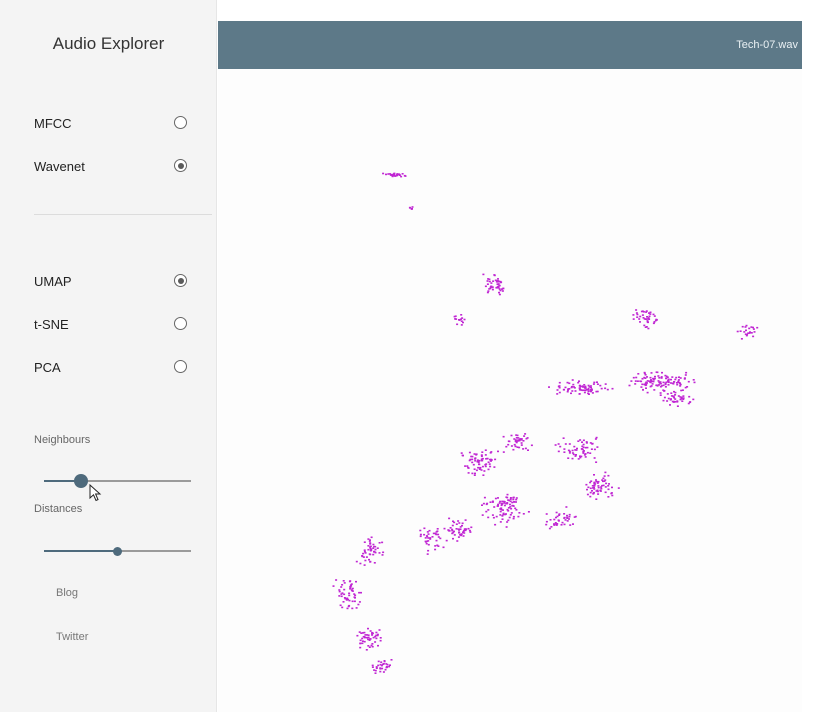 Image resolution: width=827 pixels, height=712 pixels. I want to click on wavenet-radio, so click(180, 165).